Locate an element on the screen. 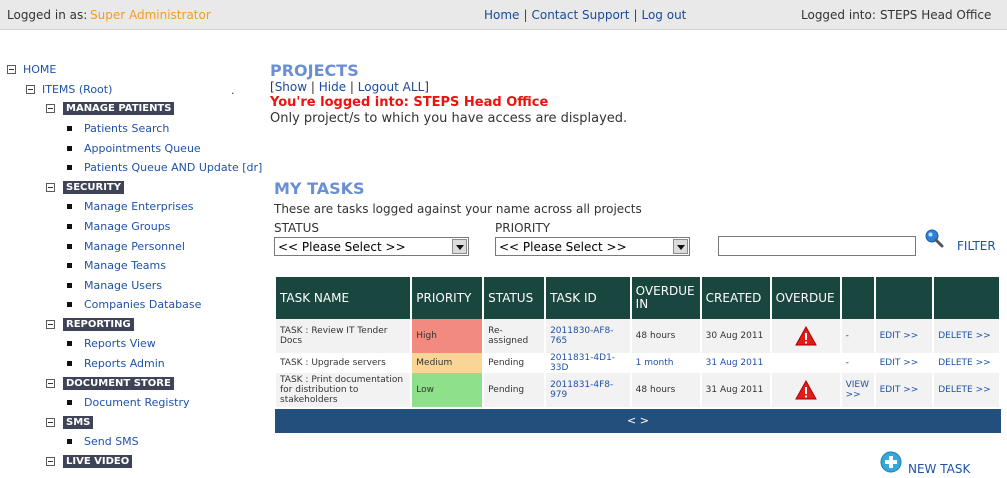 The image size is (1007, 478). status-label: STATUS is located at coordinates (297, 228).